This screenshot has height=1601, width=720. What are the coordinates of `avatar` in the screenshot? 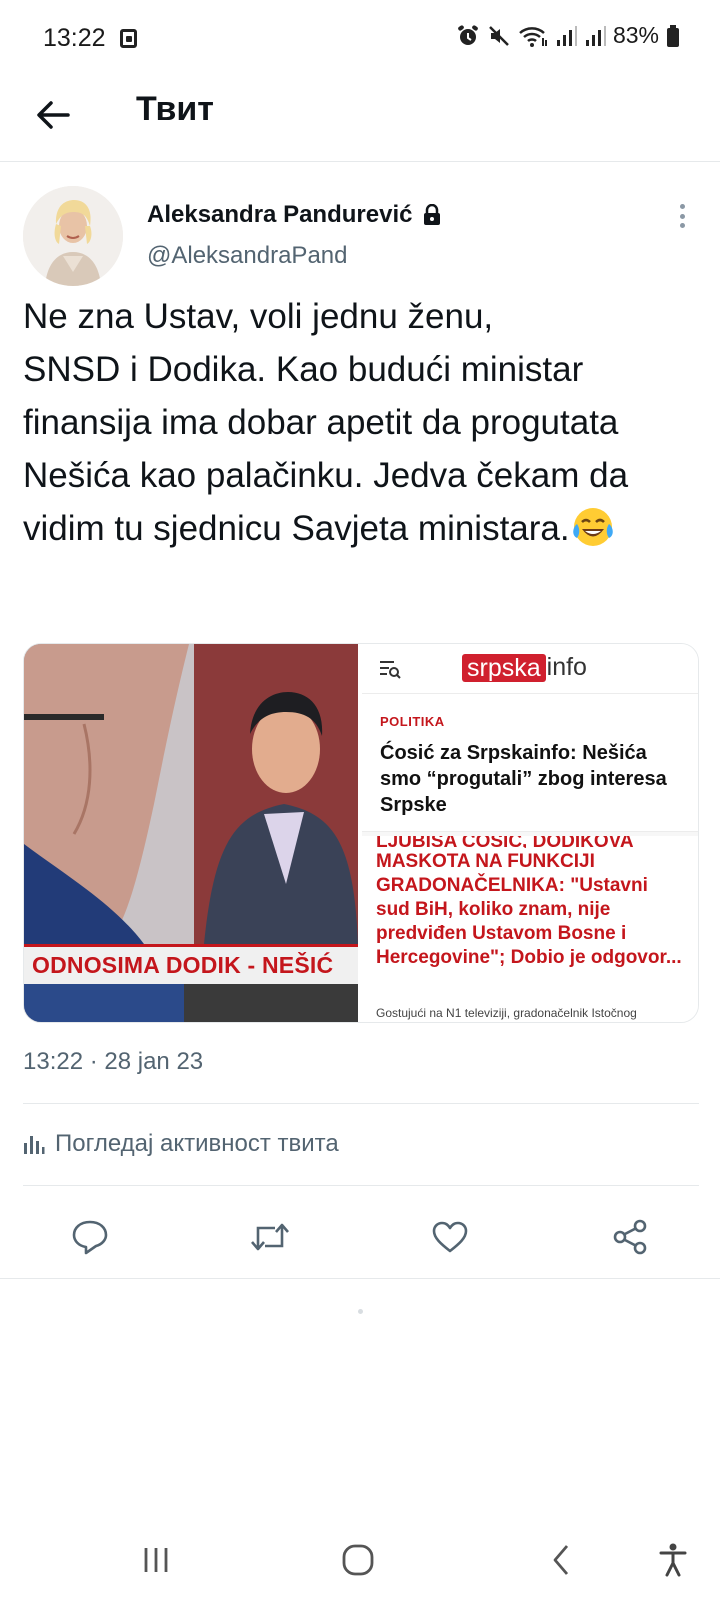 It's located at (73, 236).